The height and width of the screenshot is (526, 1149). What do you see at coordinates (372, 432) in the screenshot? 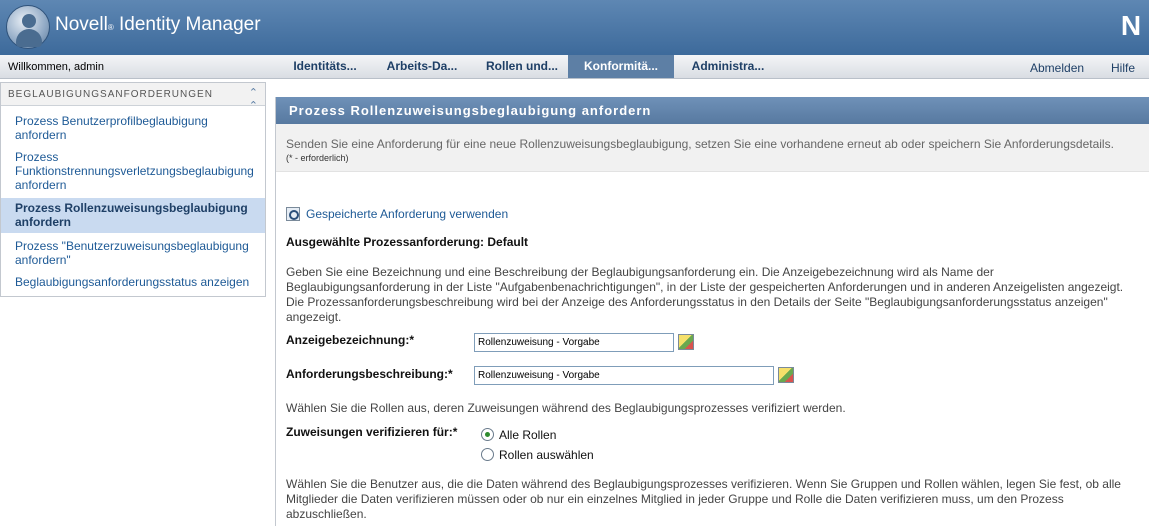
I see `verify-label: Zuweisungen verifizieren für:*` at bounding box center [372, 432].